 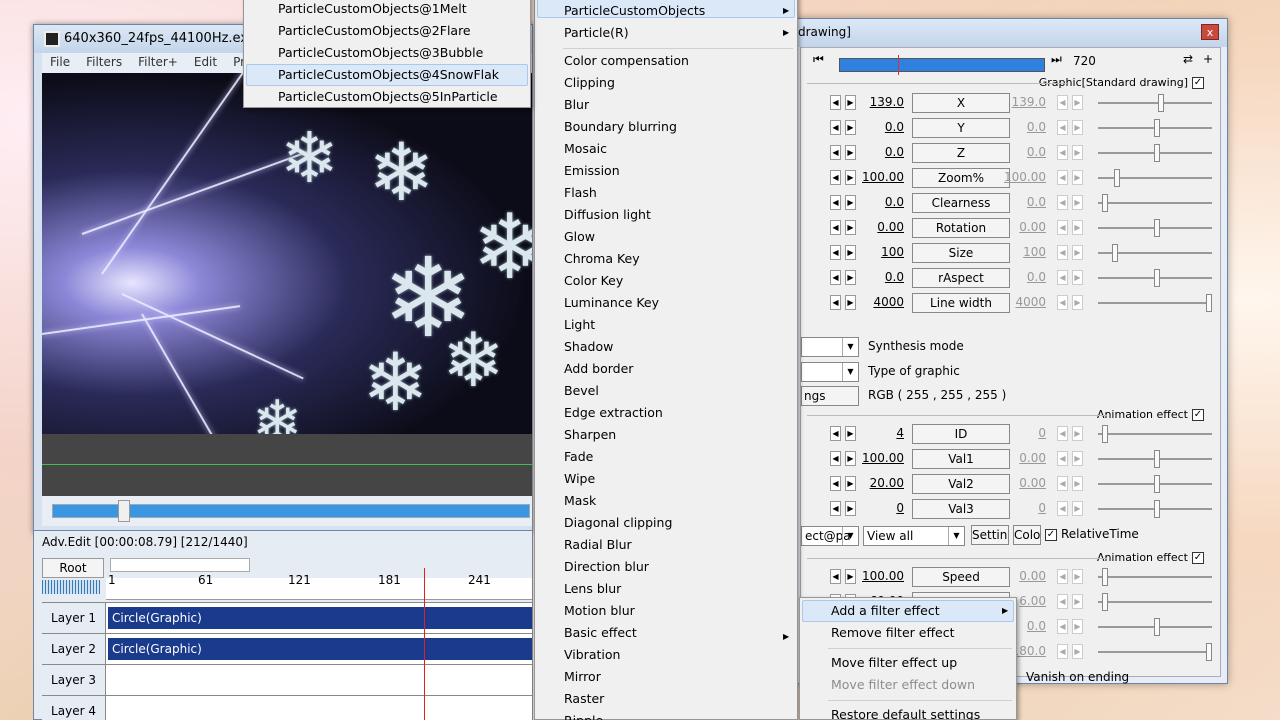 I want to click on layer-label: Layer 2, so click(x=74, y=649).